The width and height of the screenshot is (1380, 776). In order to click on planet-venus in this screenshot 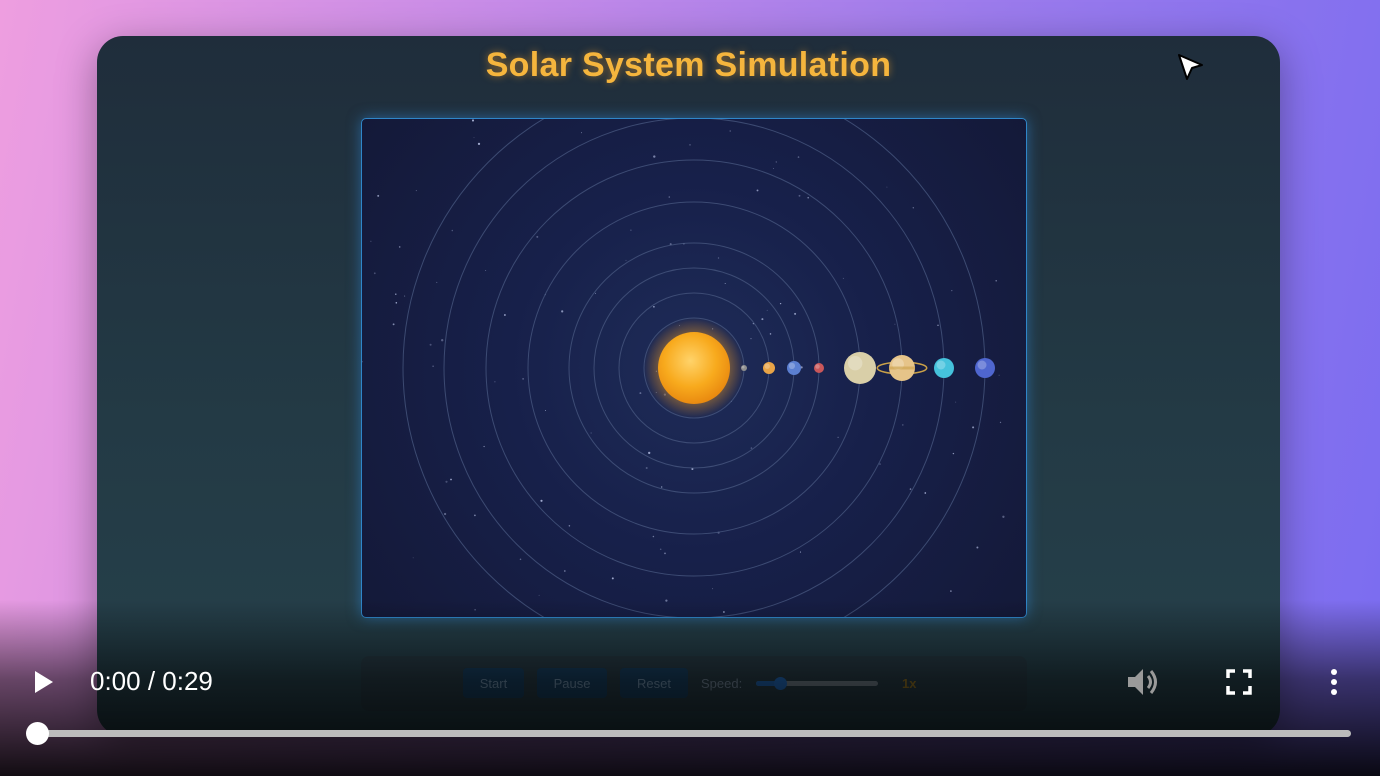, I will do `click(769, 368)`.